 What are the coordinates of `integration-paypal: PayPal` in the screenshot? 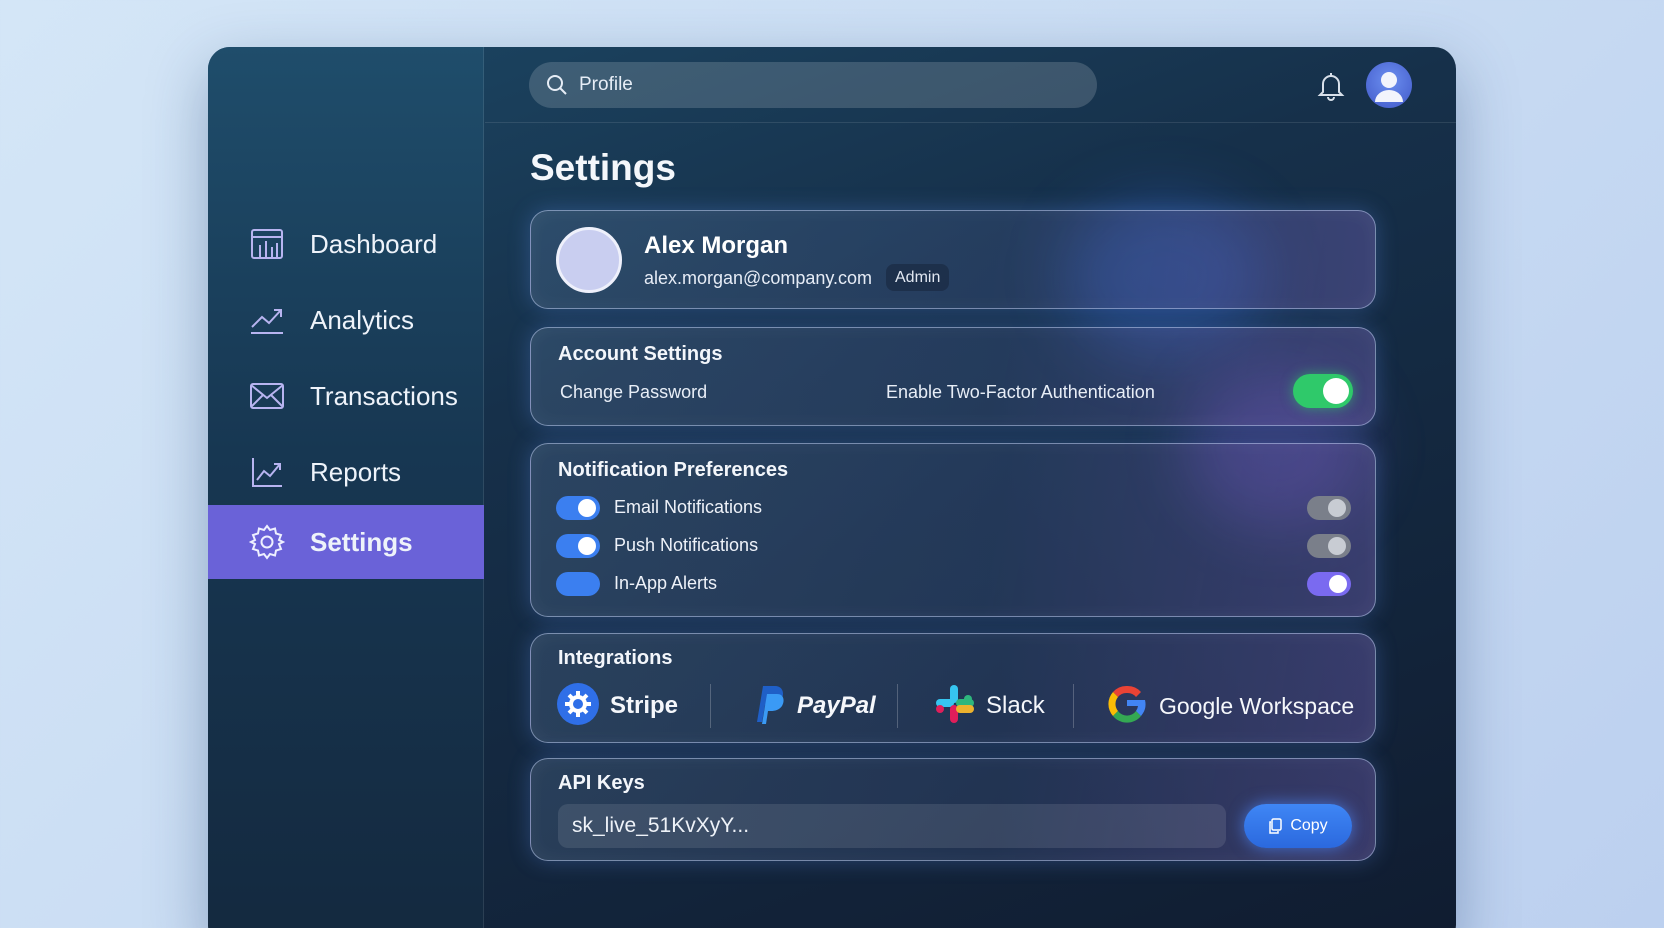 It's located at (812, 706).